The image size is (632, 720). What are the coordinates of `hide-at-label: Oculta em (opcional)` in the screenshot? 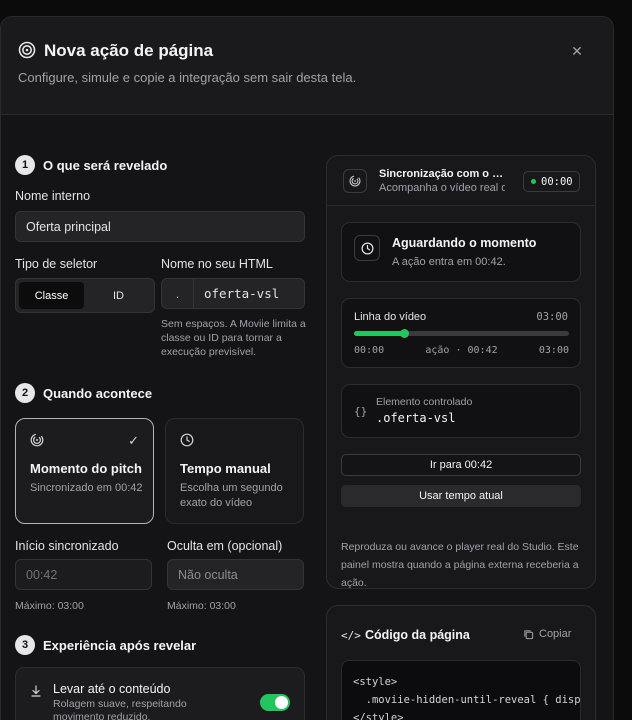 It's located at (225, 546).